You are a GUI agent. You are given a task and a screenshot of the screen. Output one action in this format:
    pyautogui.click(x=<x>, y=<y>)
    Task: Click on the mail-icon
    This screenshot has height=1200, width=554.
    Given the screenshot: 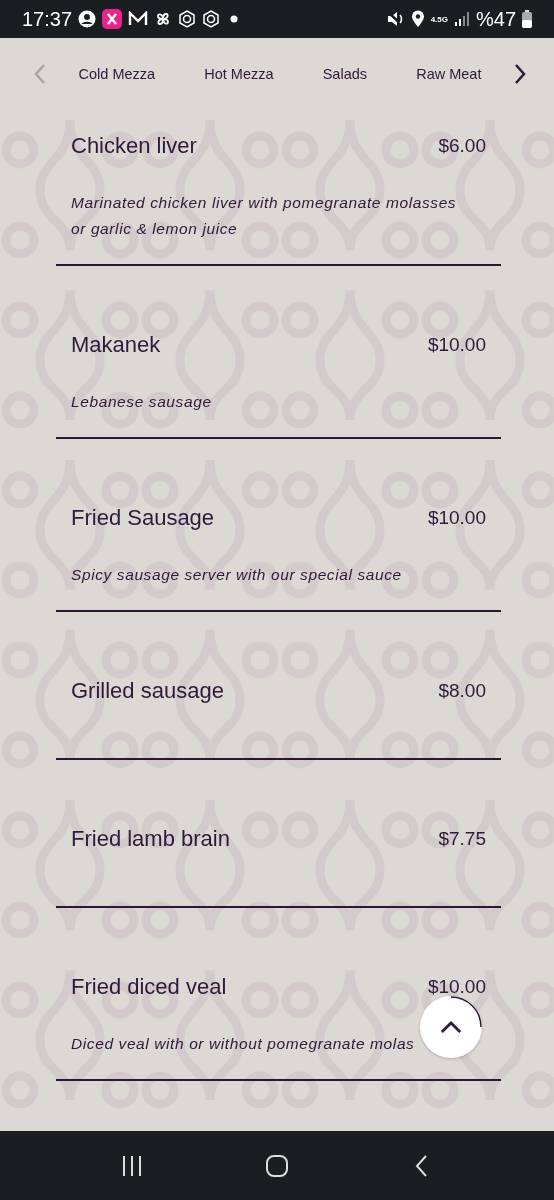 What is the action you would take?
    pyautogui.click(x=138, y=19)
    